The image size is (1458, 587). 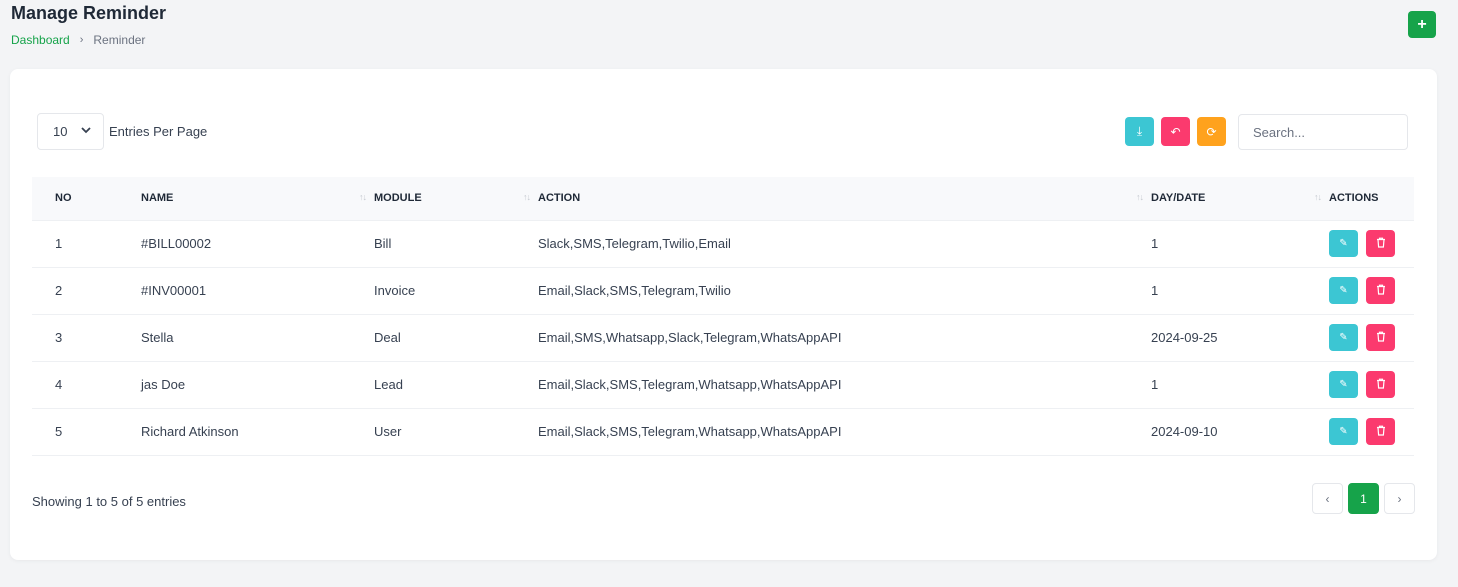 I want to click on cell-module: Lead, so click(x=456, y=384).